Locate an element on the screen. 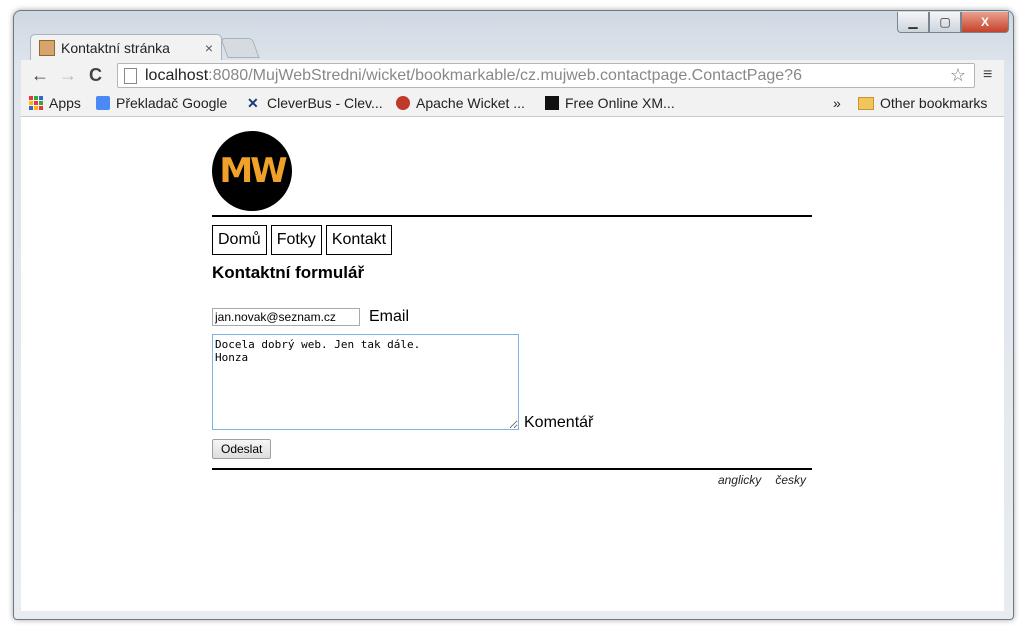 The image size is (1029, 638). browser-tab: Kontaktní stránka × is located at coordinates (126, 47).